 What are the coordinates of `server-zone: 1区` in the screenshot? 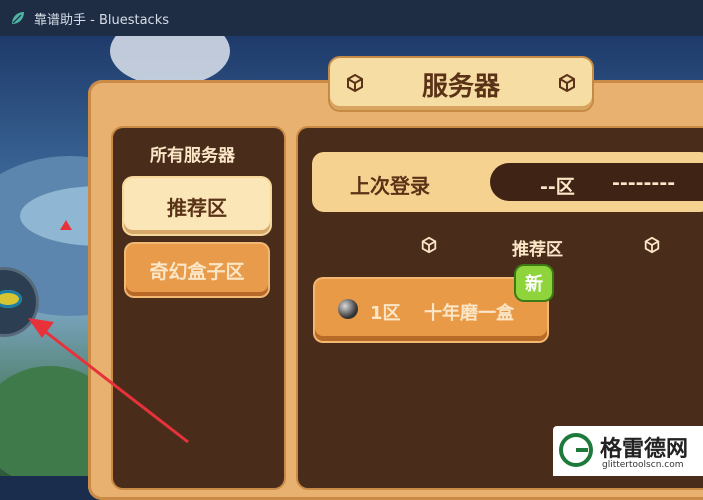 It's located at (385, 313).